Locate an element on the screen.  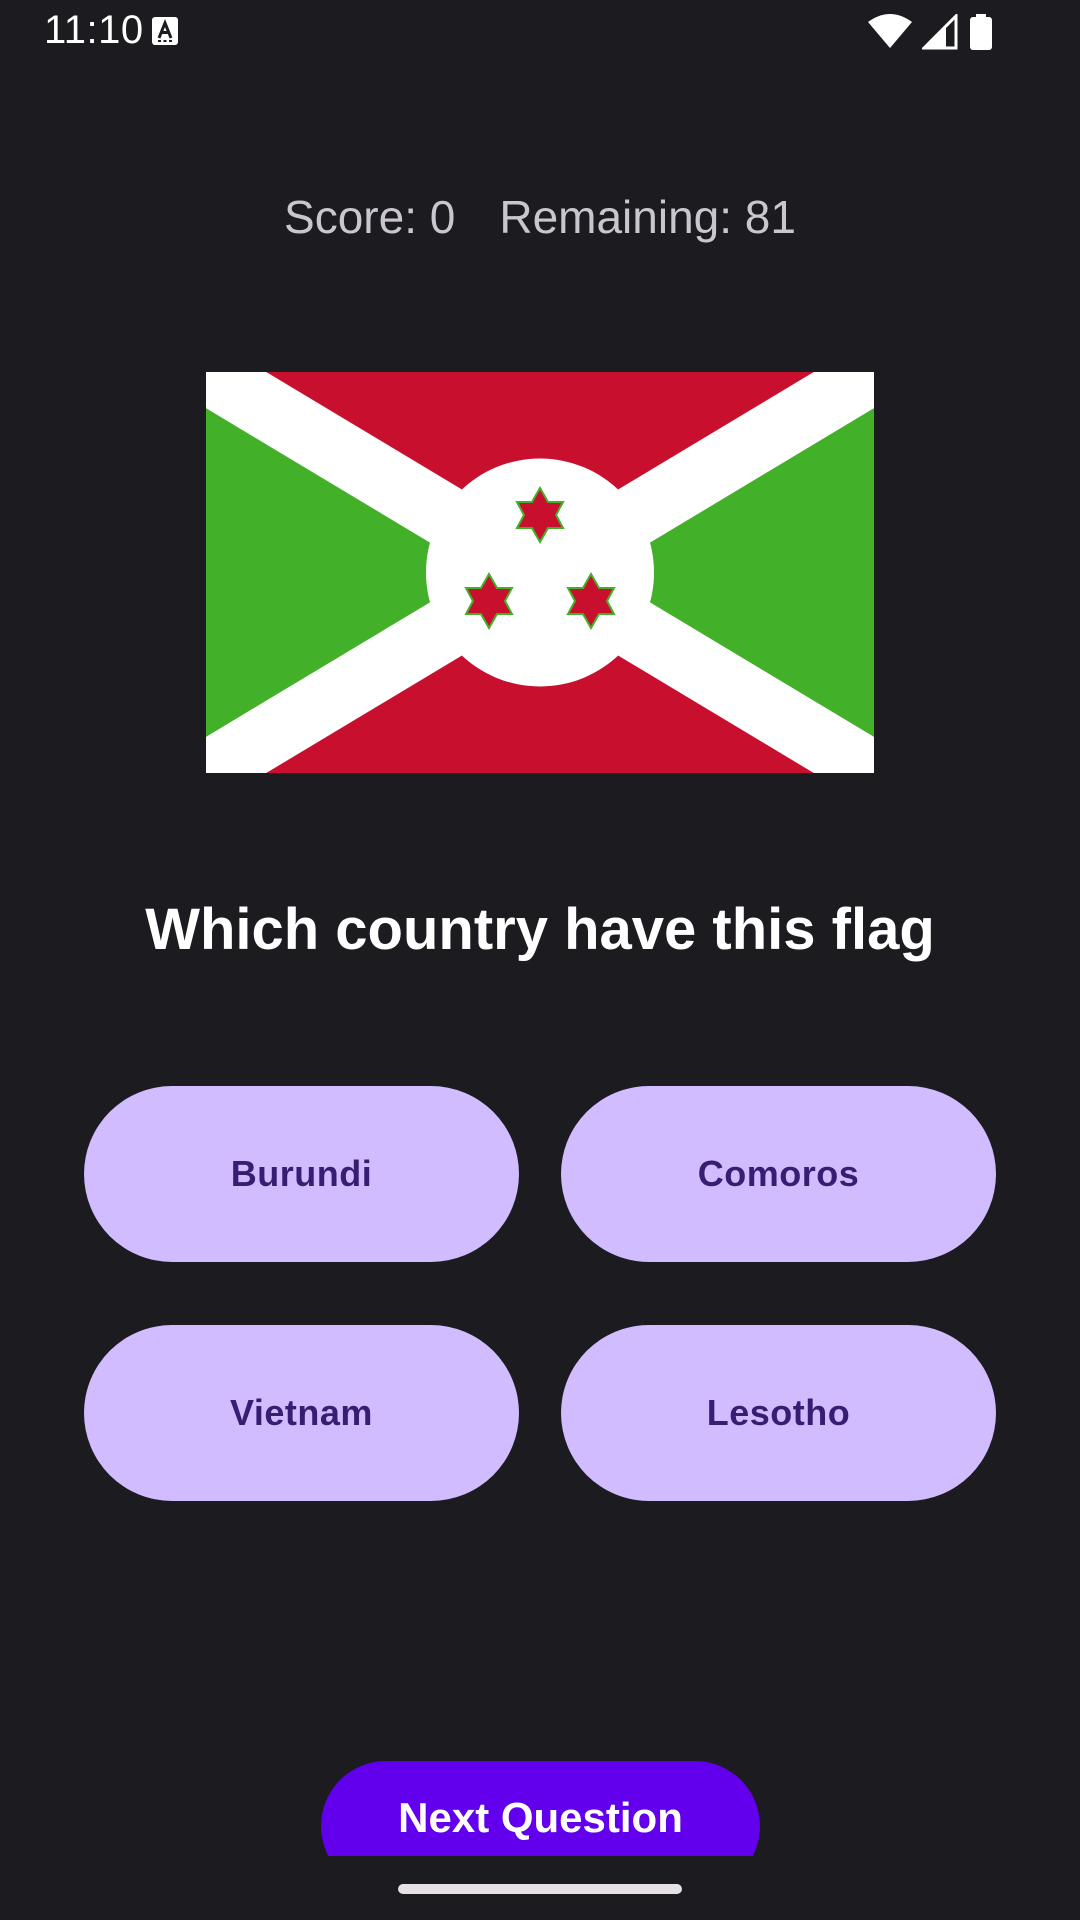
answer-button-4: Lesotho is located at coordinates (778, 1413).